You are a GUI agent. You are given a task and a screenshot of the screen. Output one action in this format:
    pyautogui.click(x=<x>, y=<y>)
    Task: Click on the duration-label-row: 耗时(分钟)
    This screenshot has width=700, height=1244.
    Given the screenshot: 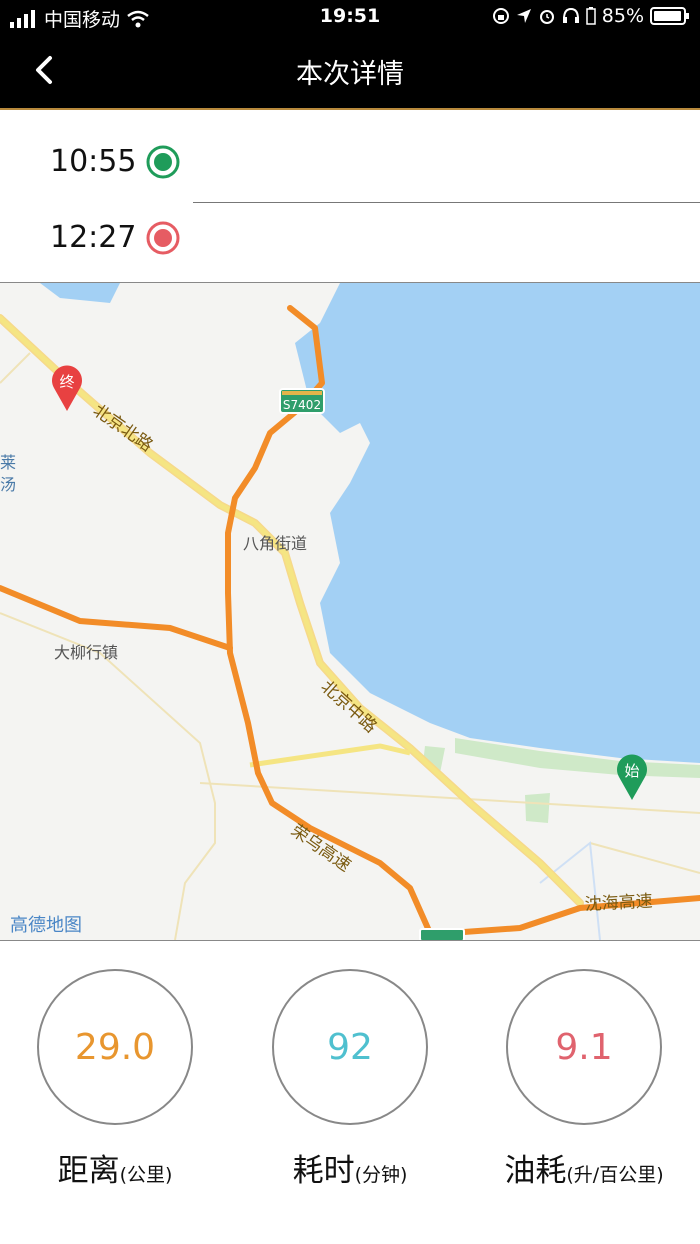 What is the action you would take?
    pyautogui.click(x=350, y=1167)
    